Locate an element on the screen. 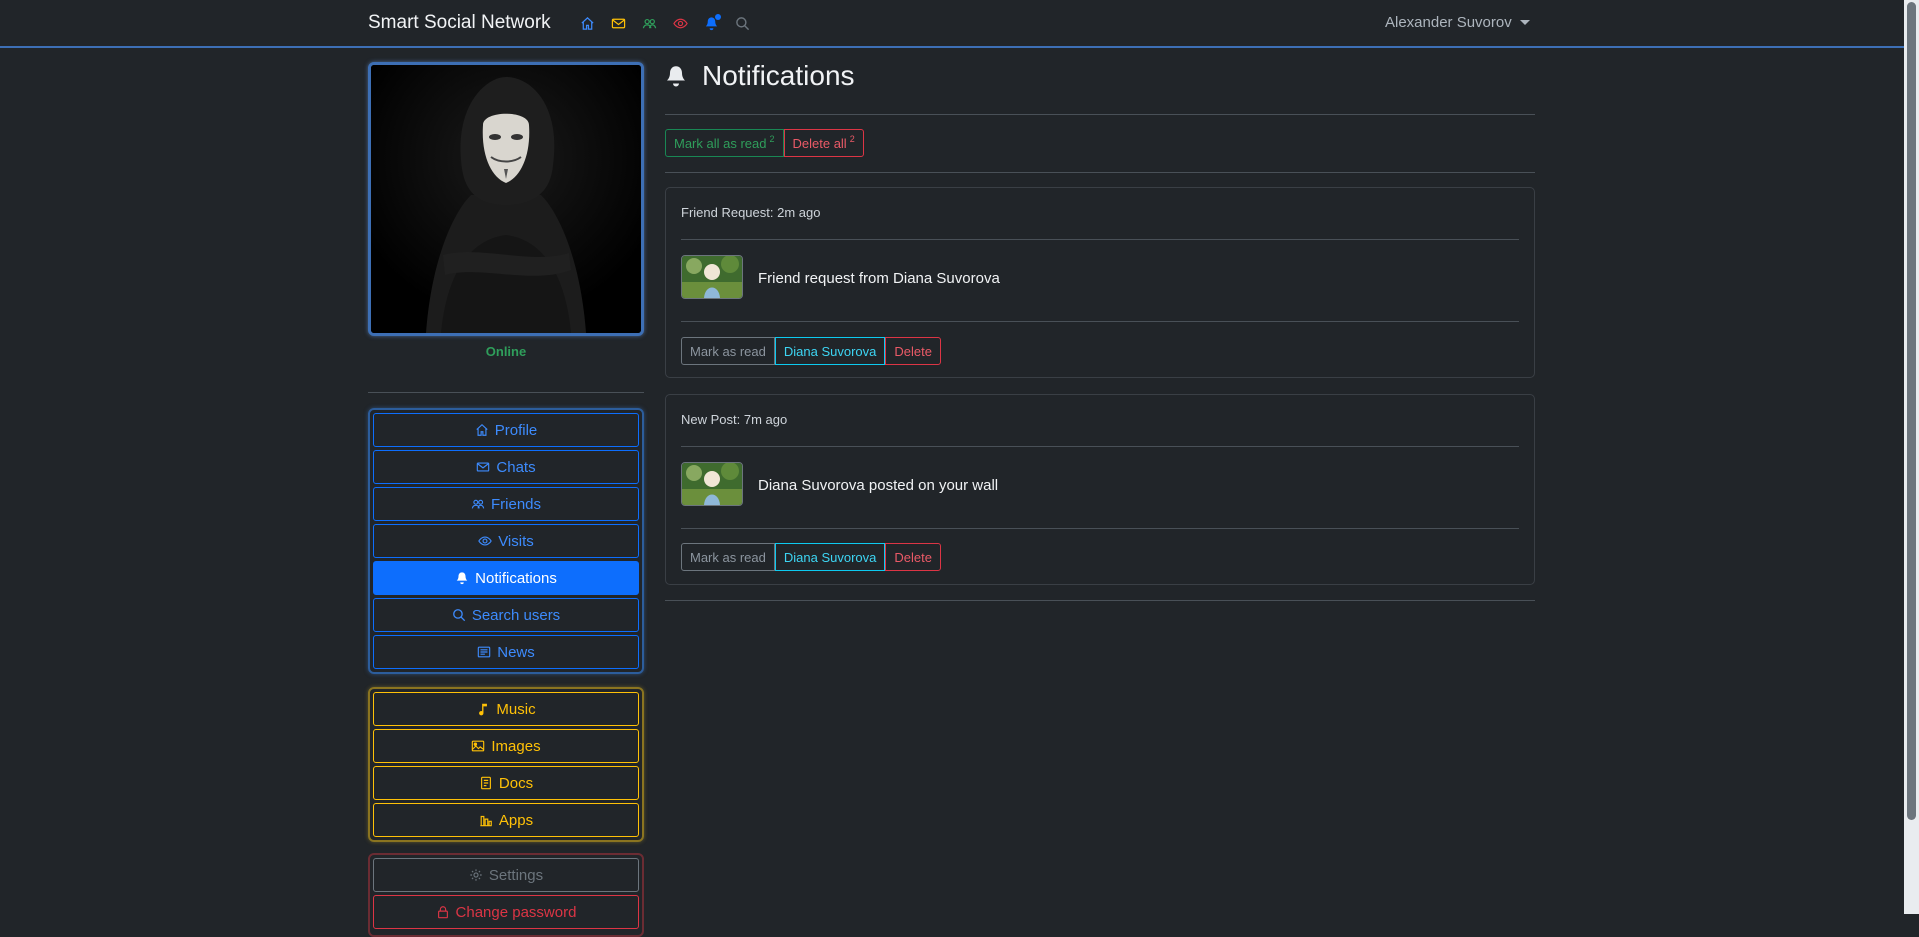 This screenshot has height=937, width=1919. notification-dot is located at coordinates (718, 17).